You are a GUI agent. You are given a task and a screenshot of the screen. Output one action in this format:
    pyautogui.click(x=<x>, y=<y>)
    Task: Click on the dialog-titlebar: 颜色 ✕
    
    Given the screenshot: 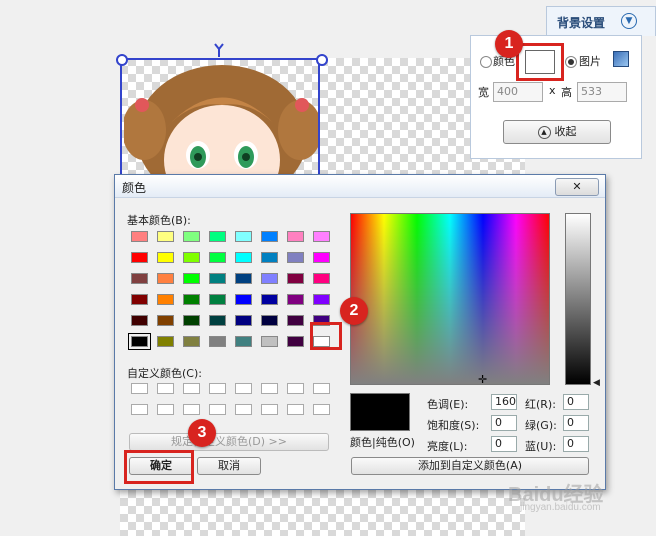 What is the action you would take?
    pyautogui.click(x=360, y=186)
    